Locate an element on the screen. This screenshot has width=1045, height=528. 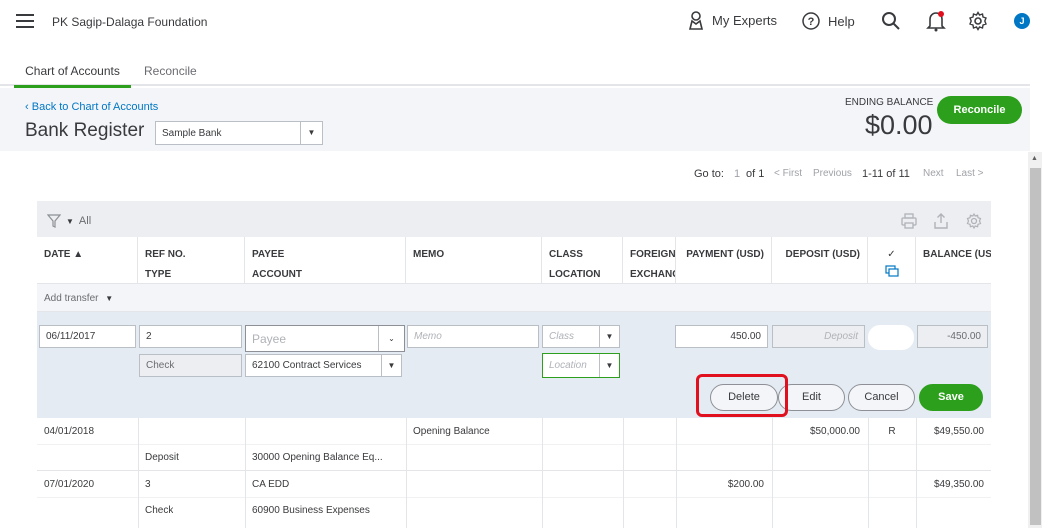
cancel-button: Cancel is located at coordinates (881, 397).